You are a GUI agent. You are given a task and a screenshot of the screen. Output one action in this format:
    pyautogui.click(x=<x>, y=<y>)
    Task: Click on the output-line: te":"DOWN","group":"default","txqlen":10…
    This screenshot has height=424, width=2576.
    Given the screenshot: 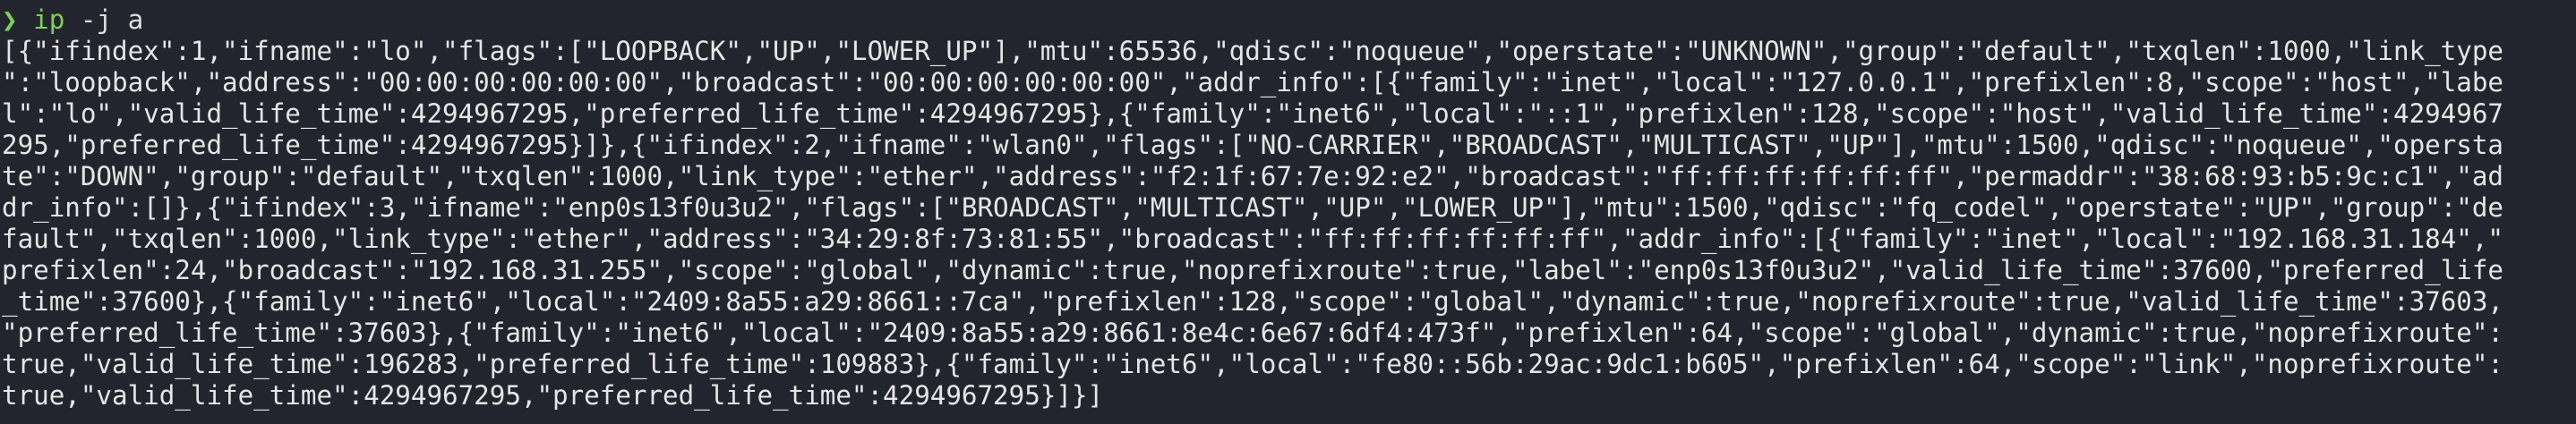 What is the action you would take?
    pyautogui.click(x=1253, y=176)
    